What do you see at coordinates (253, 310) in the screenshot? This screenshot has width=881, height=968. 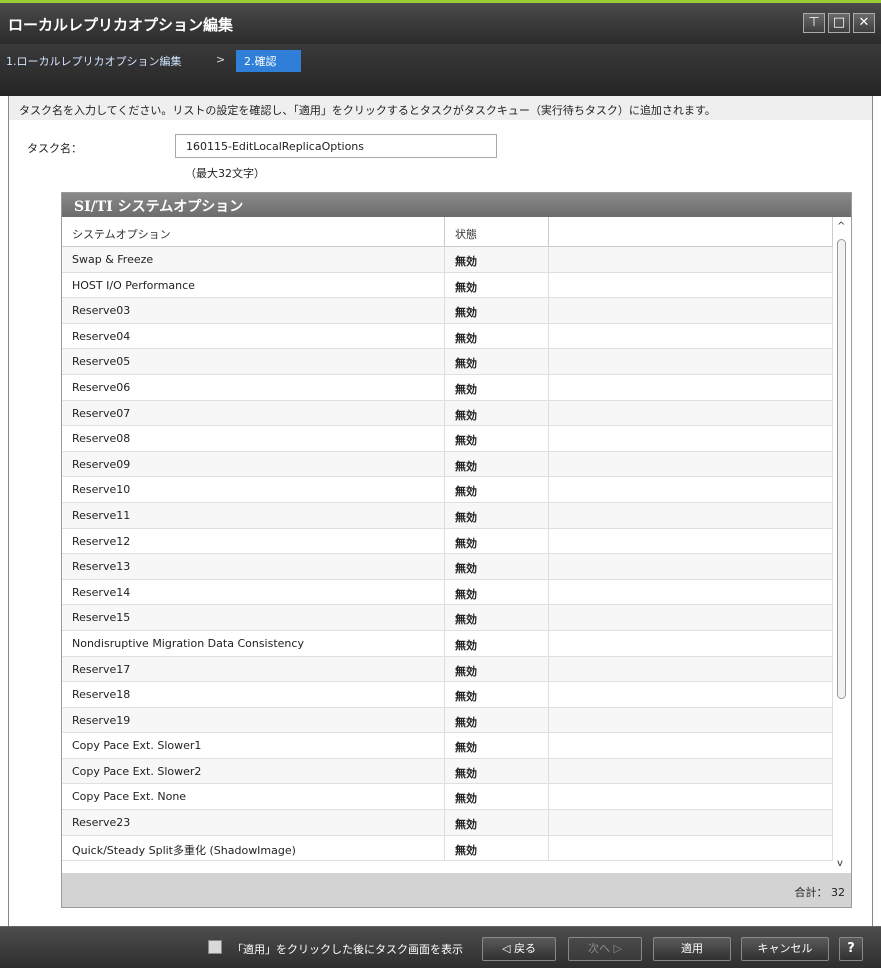 I see `option-name-cell: Reserve03` at bounding box center [253, 310].